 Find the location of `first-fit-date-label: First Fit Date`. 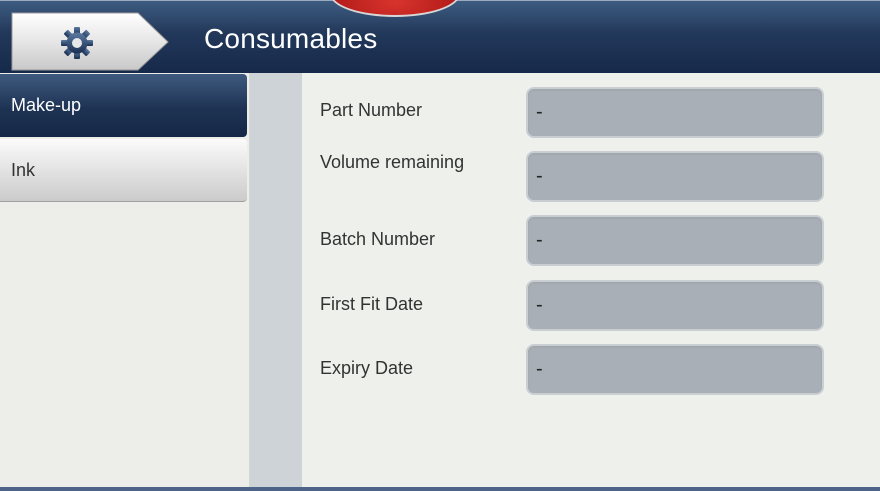

first-fit-date-label: First Fit Date is located at coordinates (372, 304).